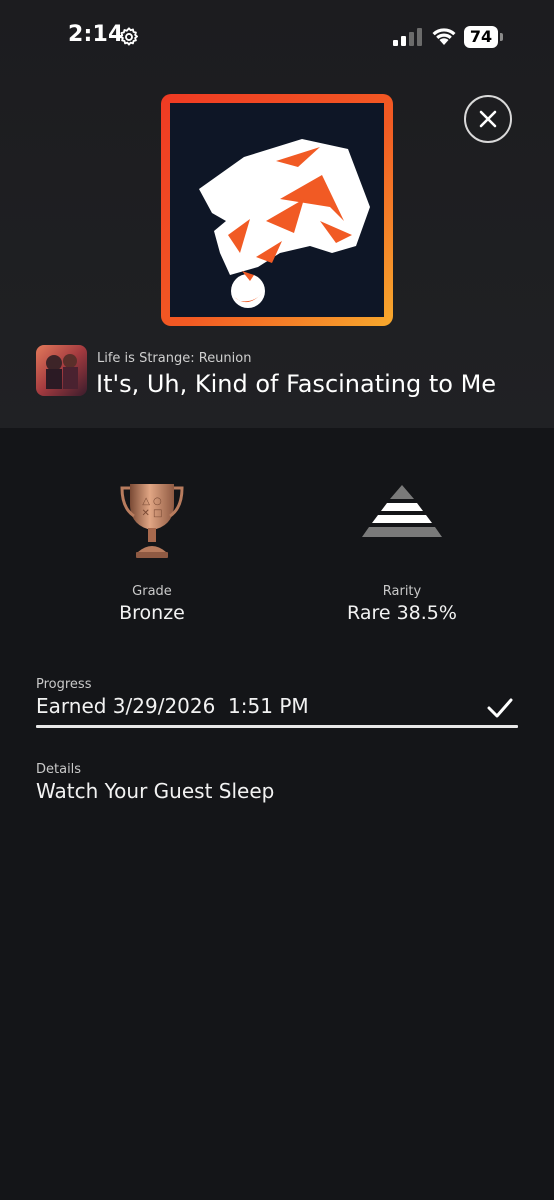 This screenshot has height=1200, width=554. I want to click on progress-value: Earned 3/29/2026 1:51 PM, so click(172, 706).